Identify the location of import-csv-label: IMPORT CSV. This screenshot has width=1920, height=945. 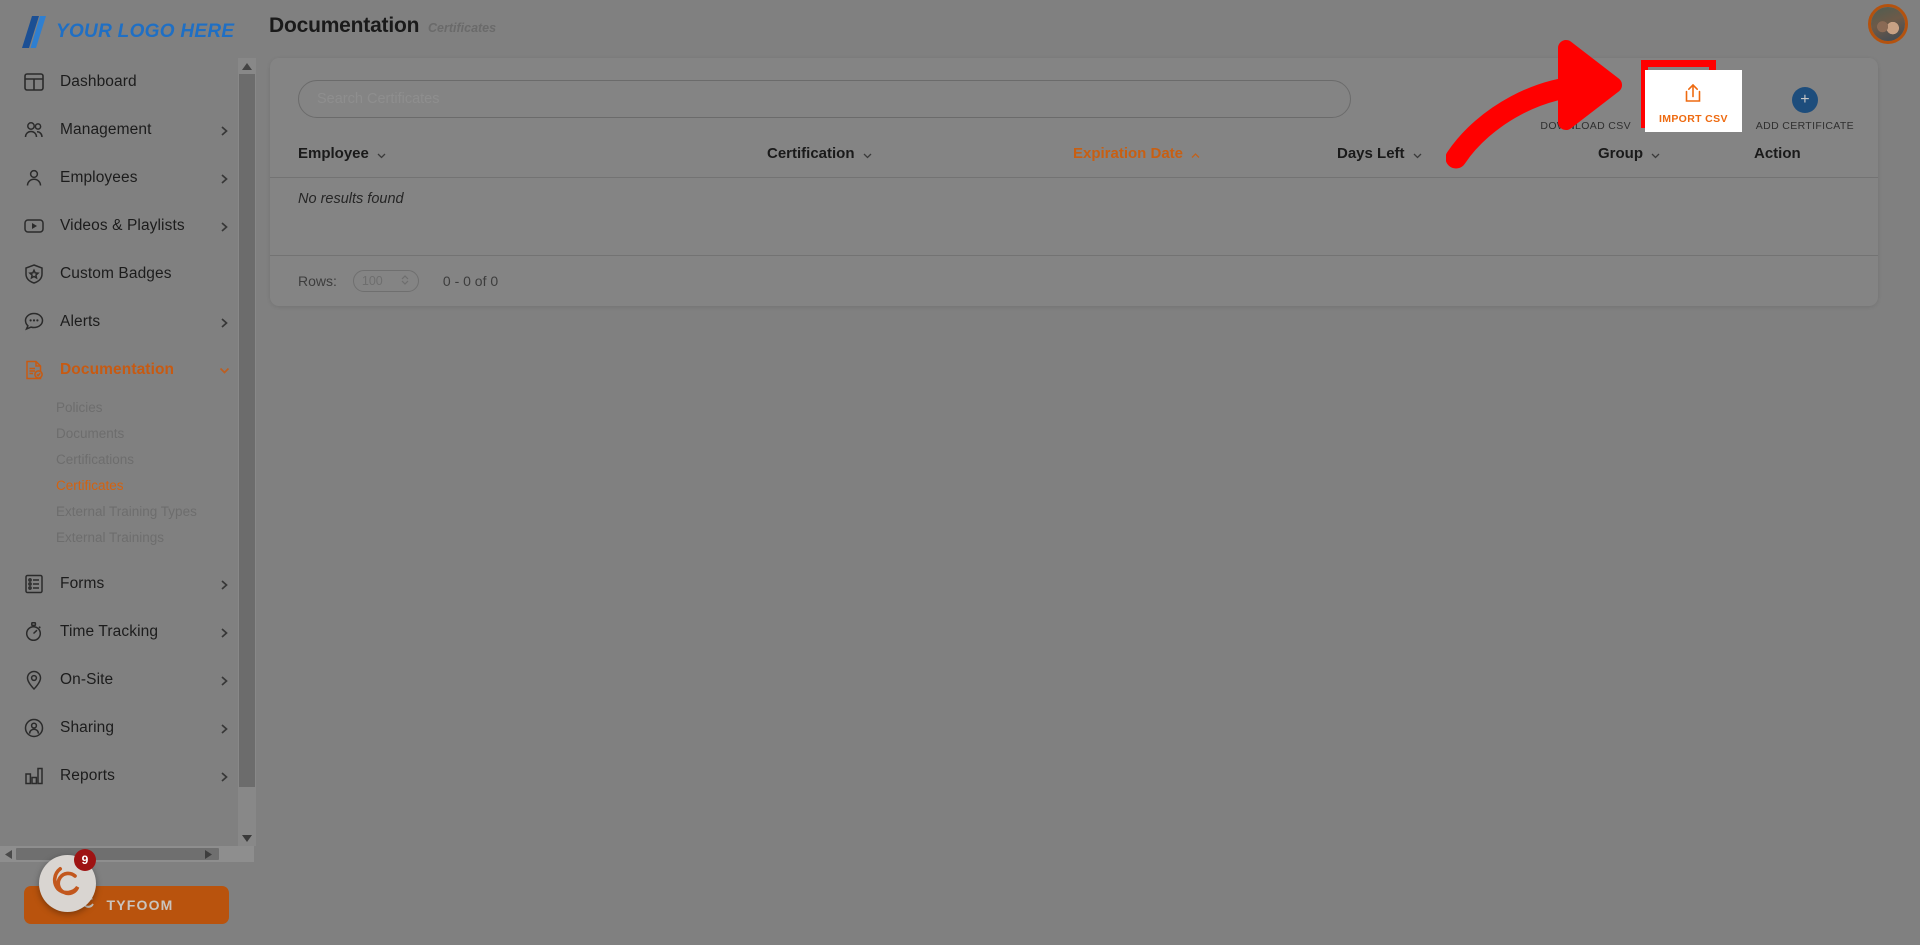
(1693, 119).